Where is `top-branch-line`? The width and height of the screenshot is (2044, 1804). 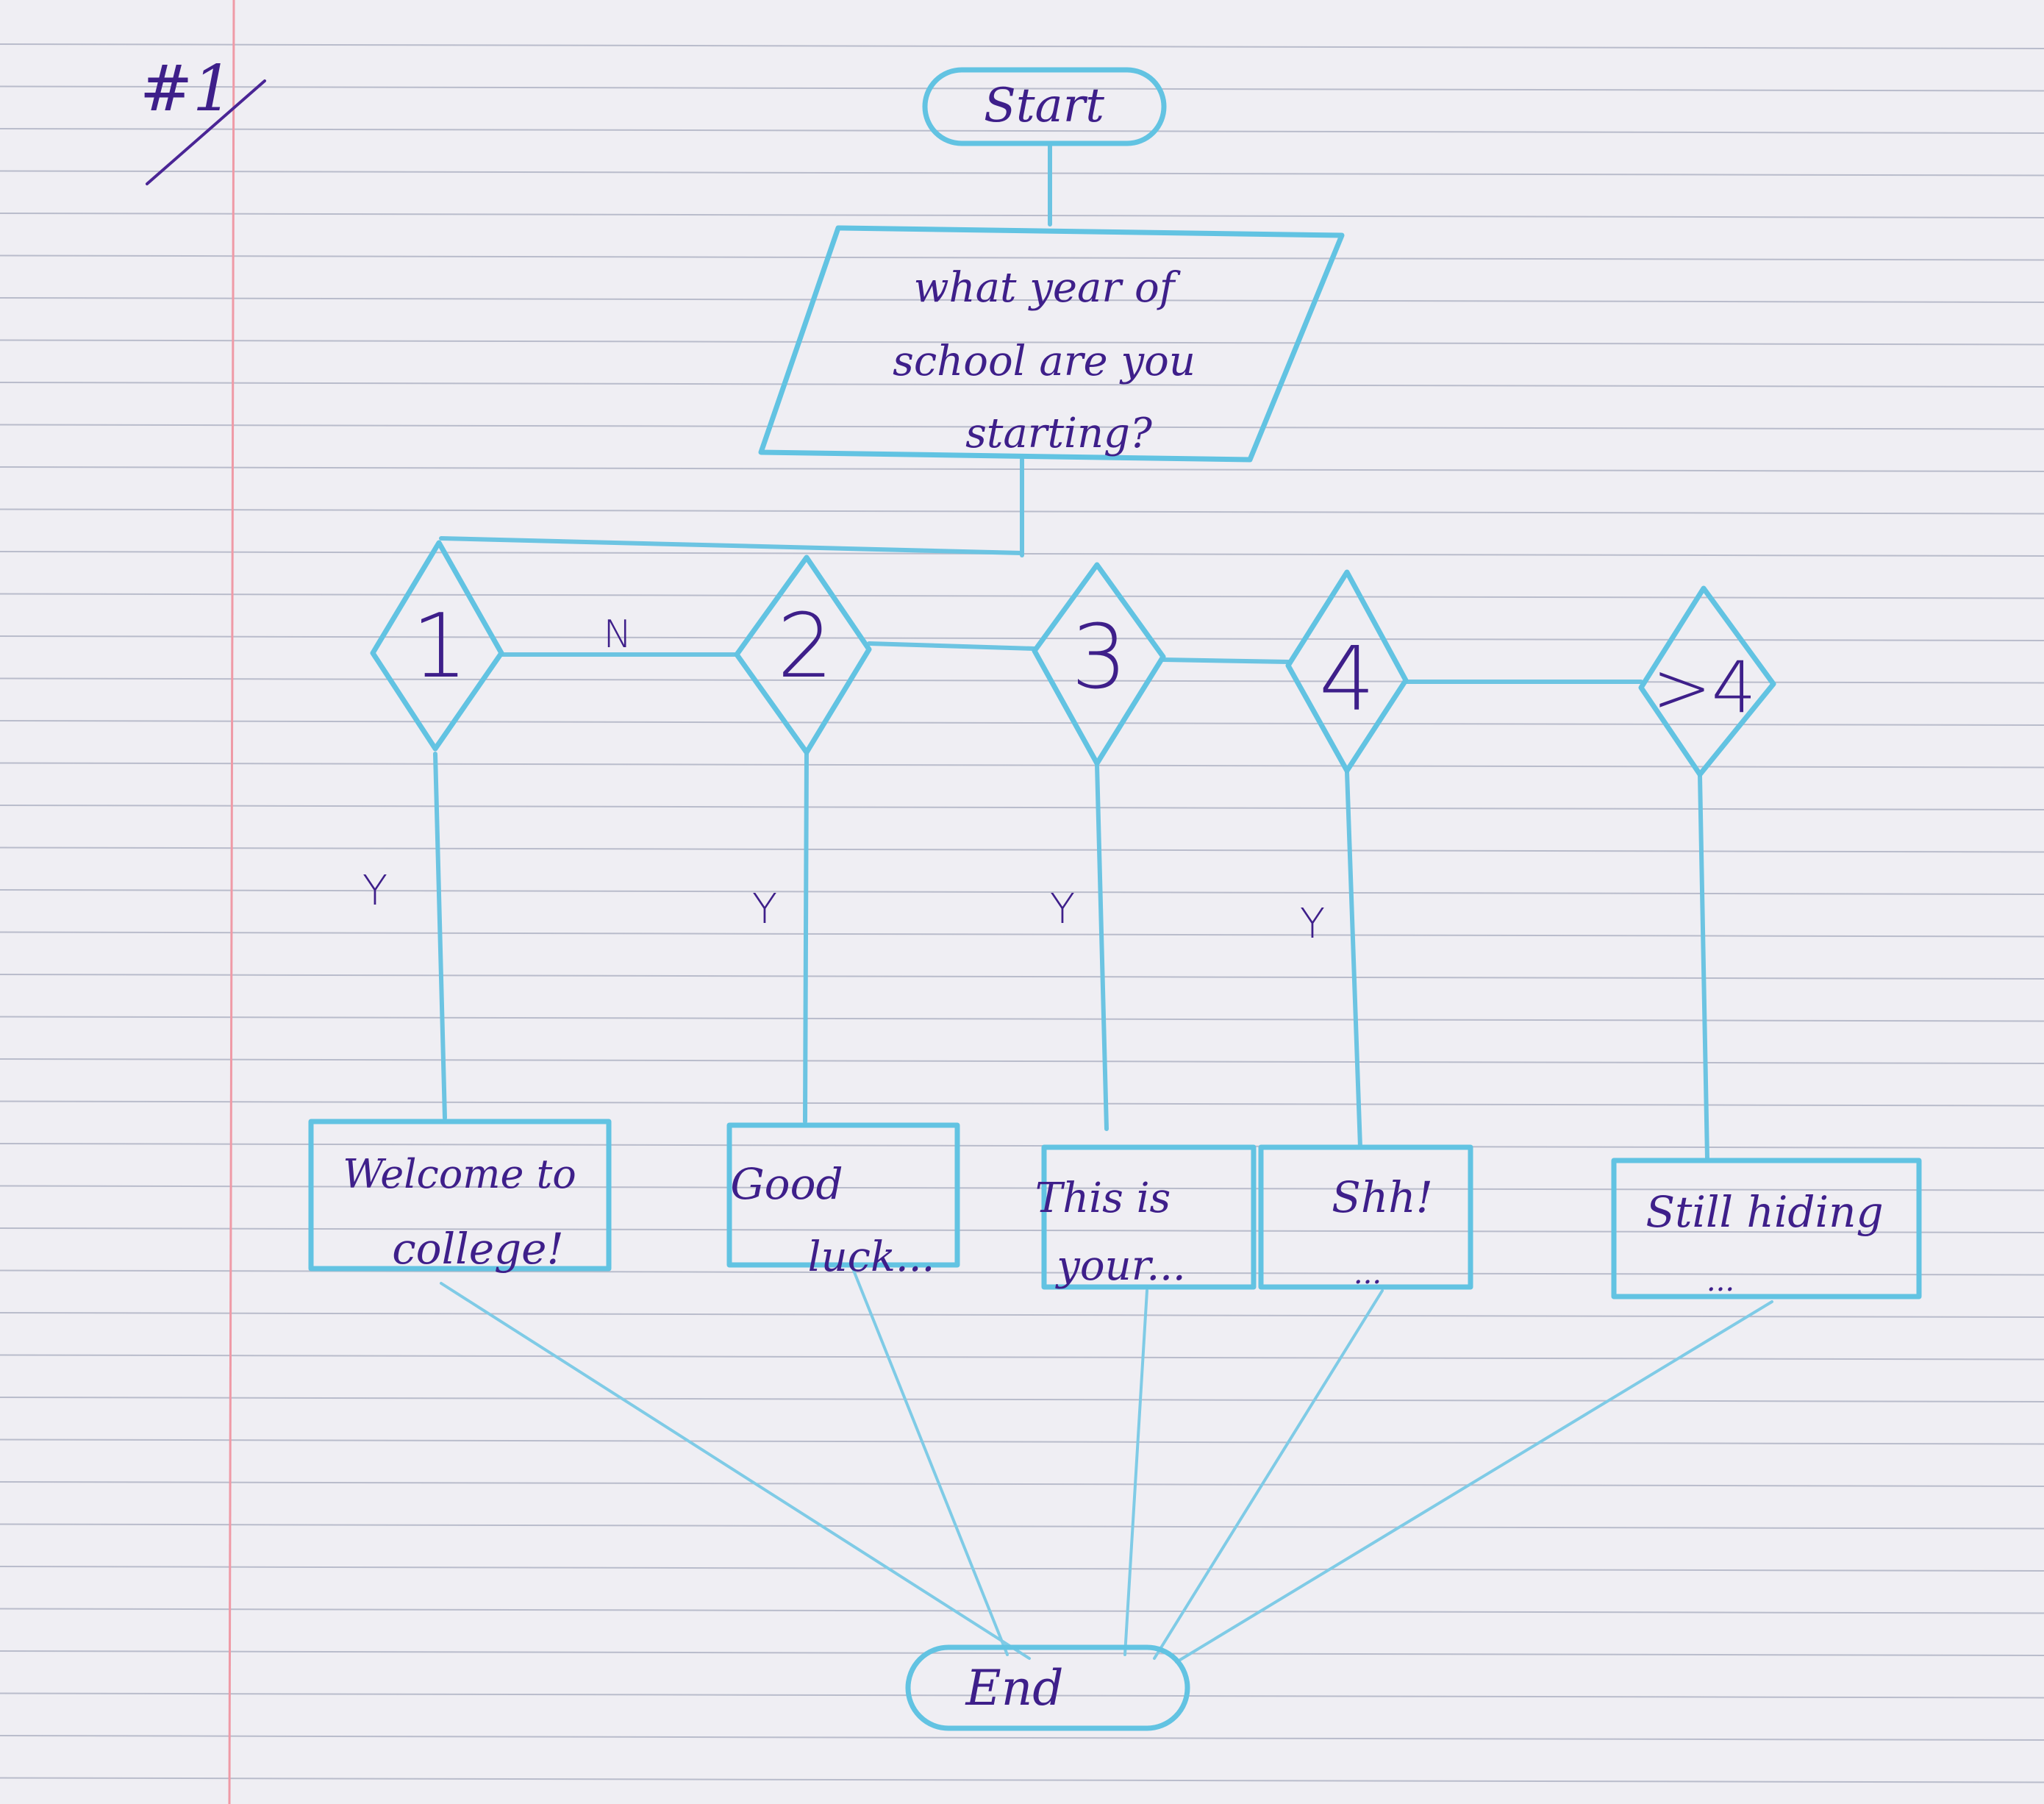 top-branch-line is located at coordinates (731, 545).